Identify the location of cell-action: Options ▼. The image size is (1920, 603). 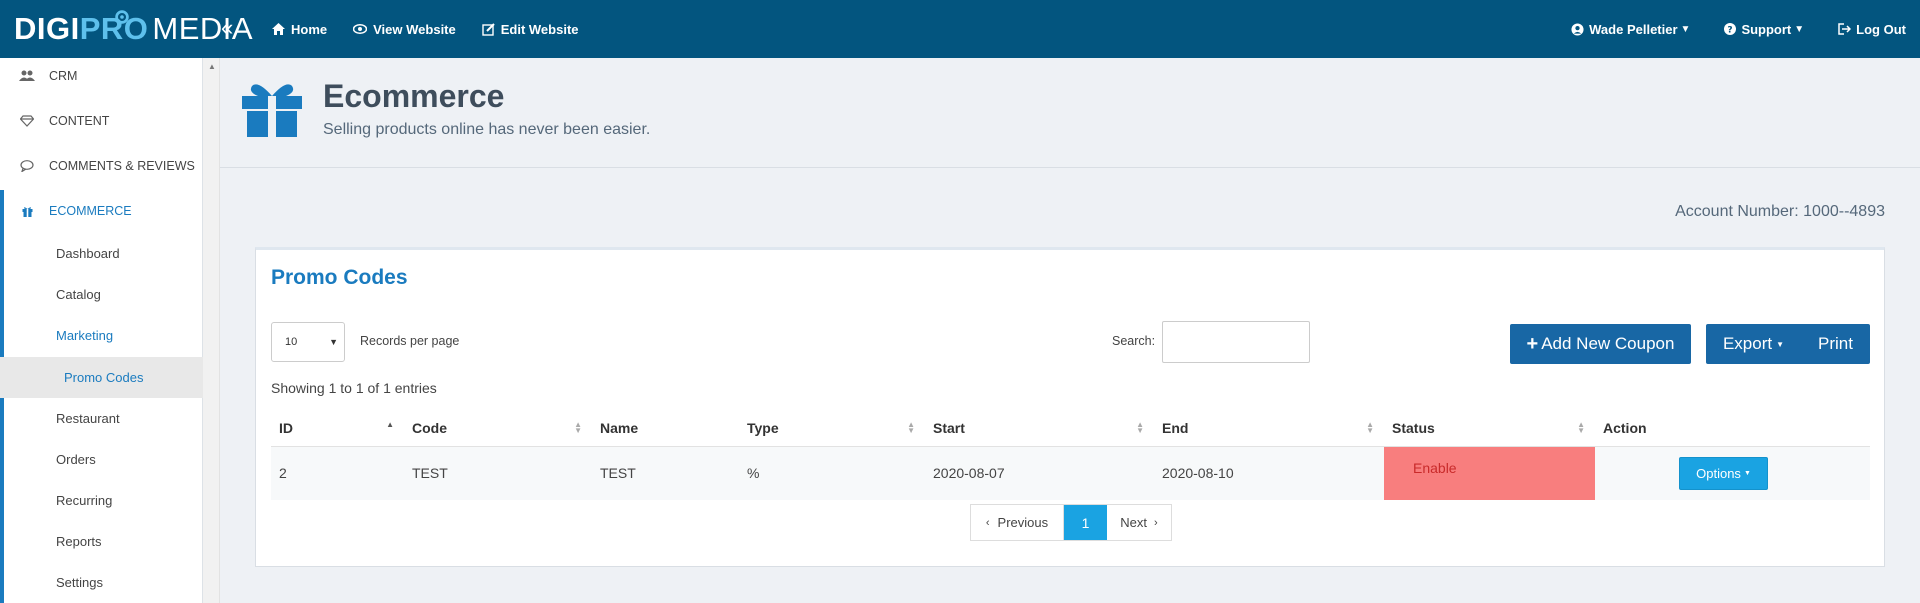
(1732, 473).